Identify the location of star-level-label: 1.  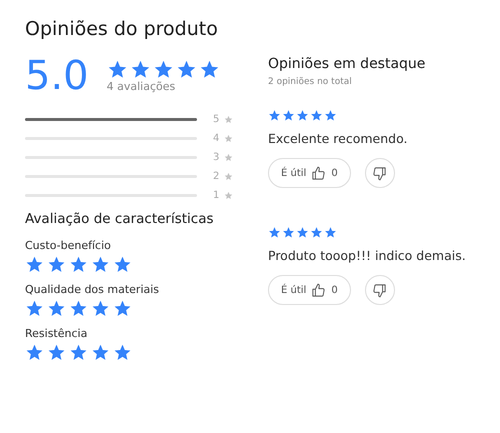
(216, 195).